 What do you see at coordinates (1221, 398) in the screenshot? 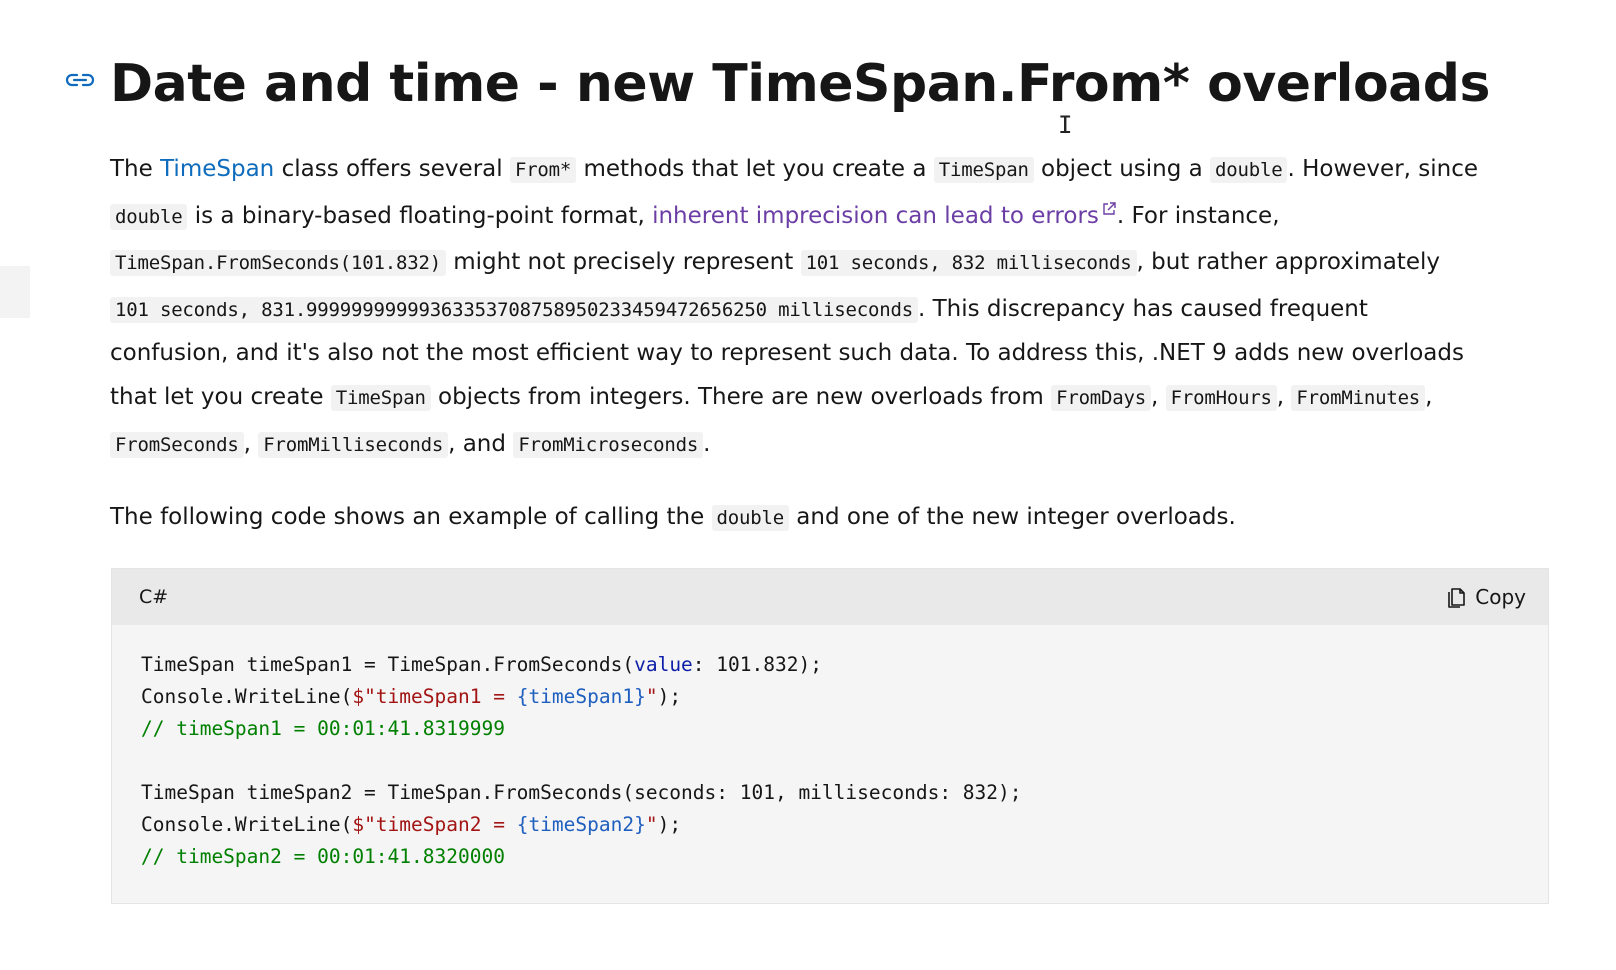
I see `inline-code: FromHours` at bounding box center [1221, 398].